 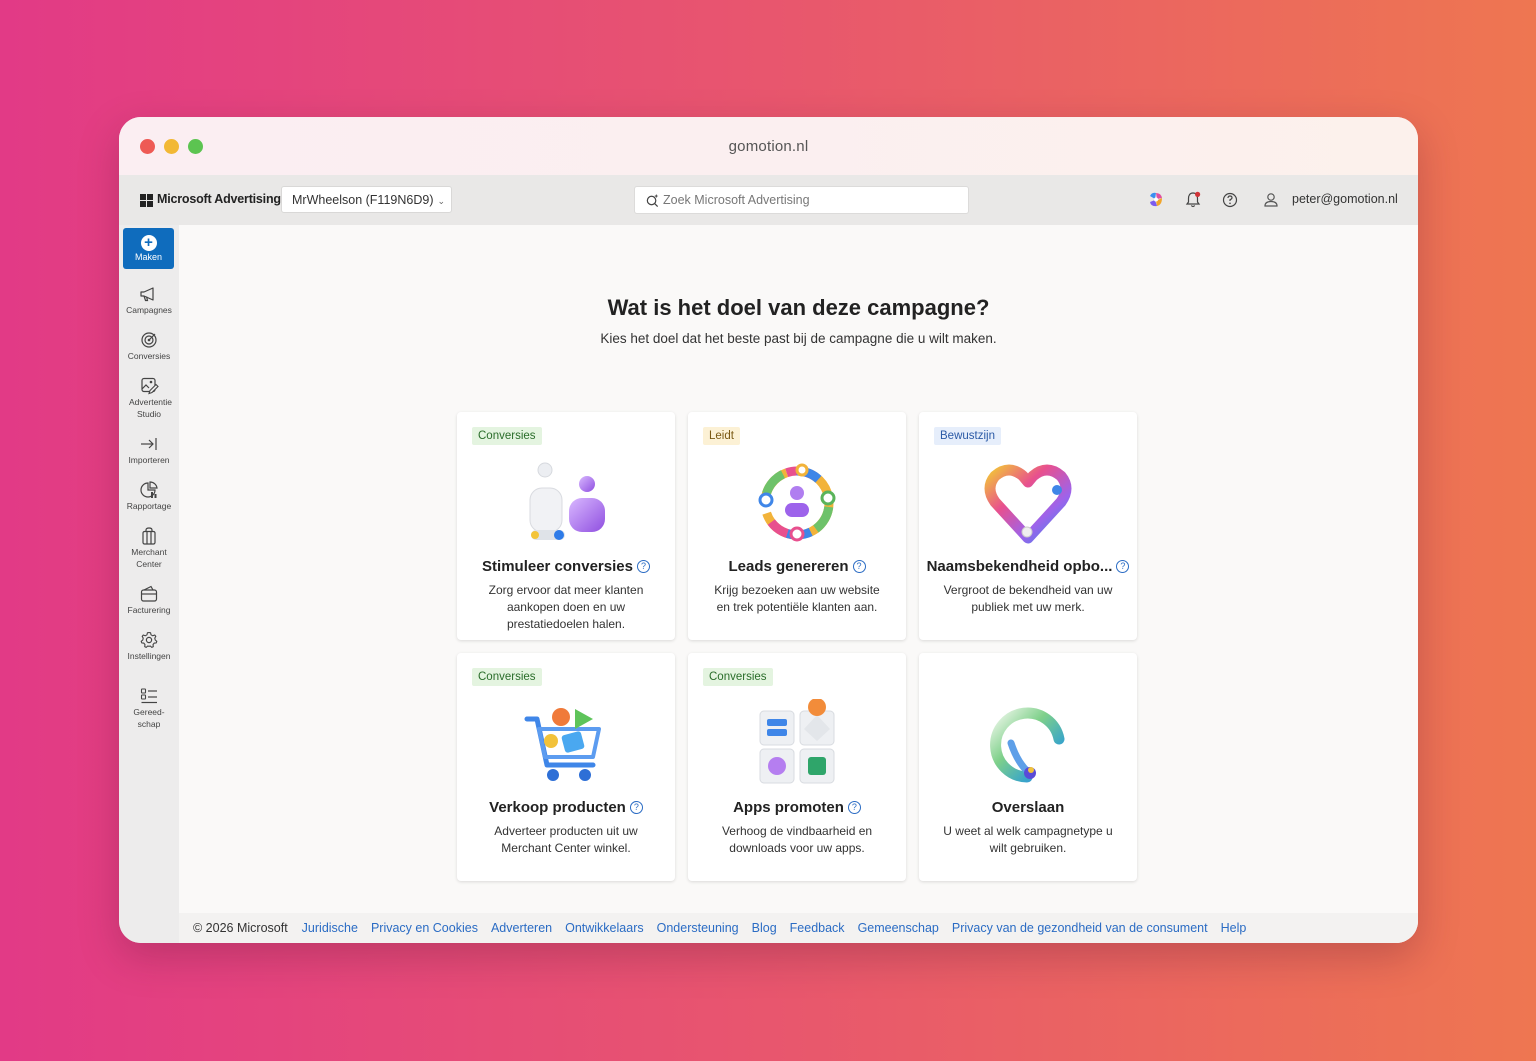 What do you see at coordinates (604, 928) in the screenshot?
I see `footer-link-ontwikkelaars: Ontwikkelaars` at bounding box center [604, 928].